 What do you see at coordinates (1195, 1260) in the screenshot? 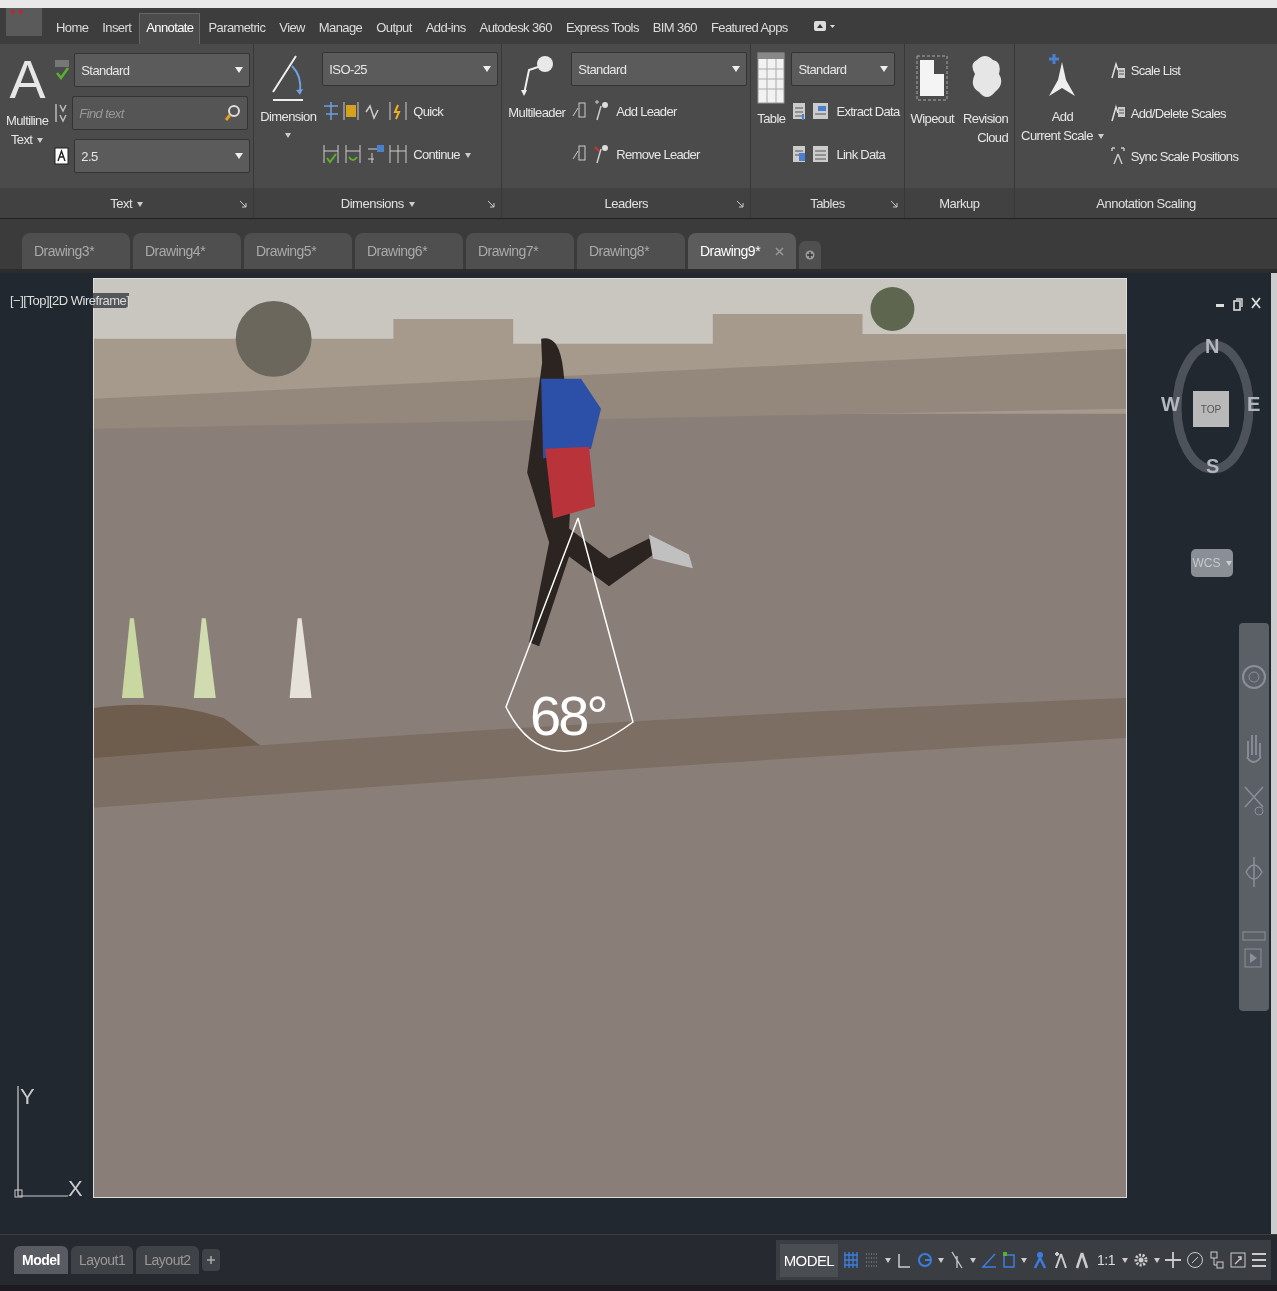
I see `isolate-objects-icon` at bounding box center [1195, 1260].